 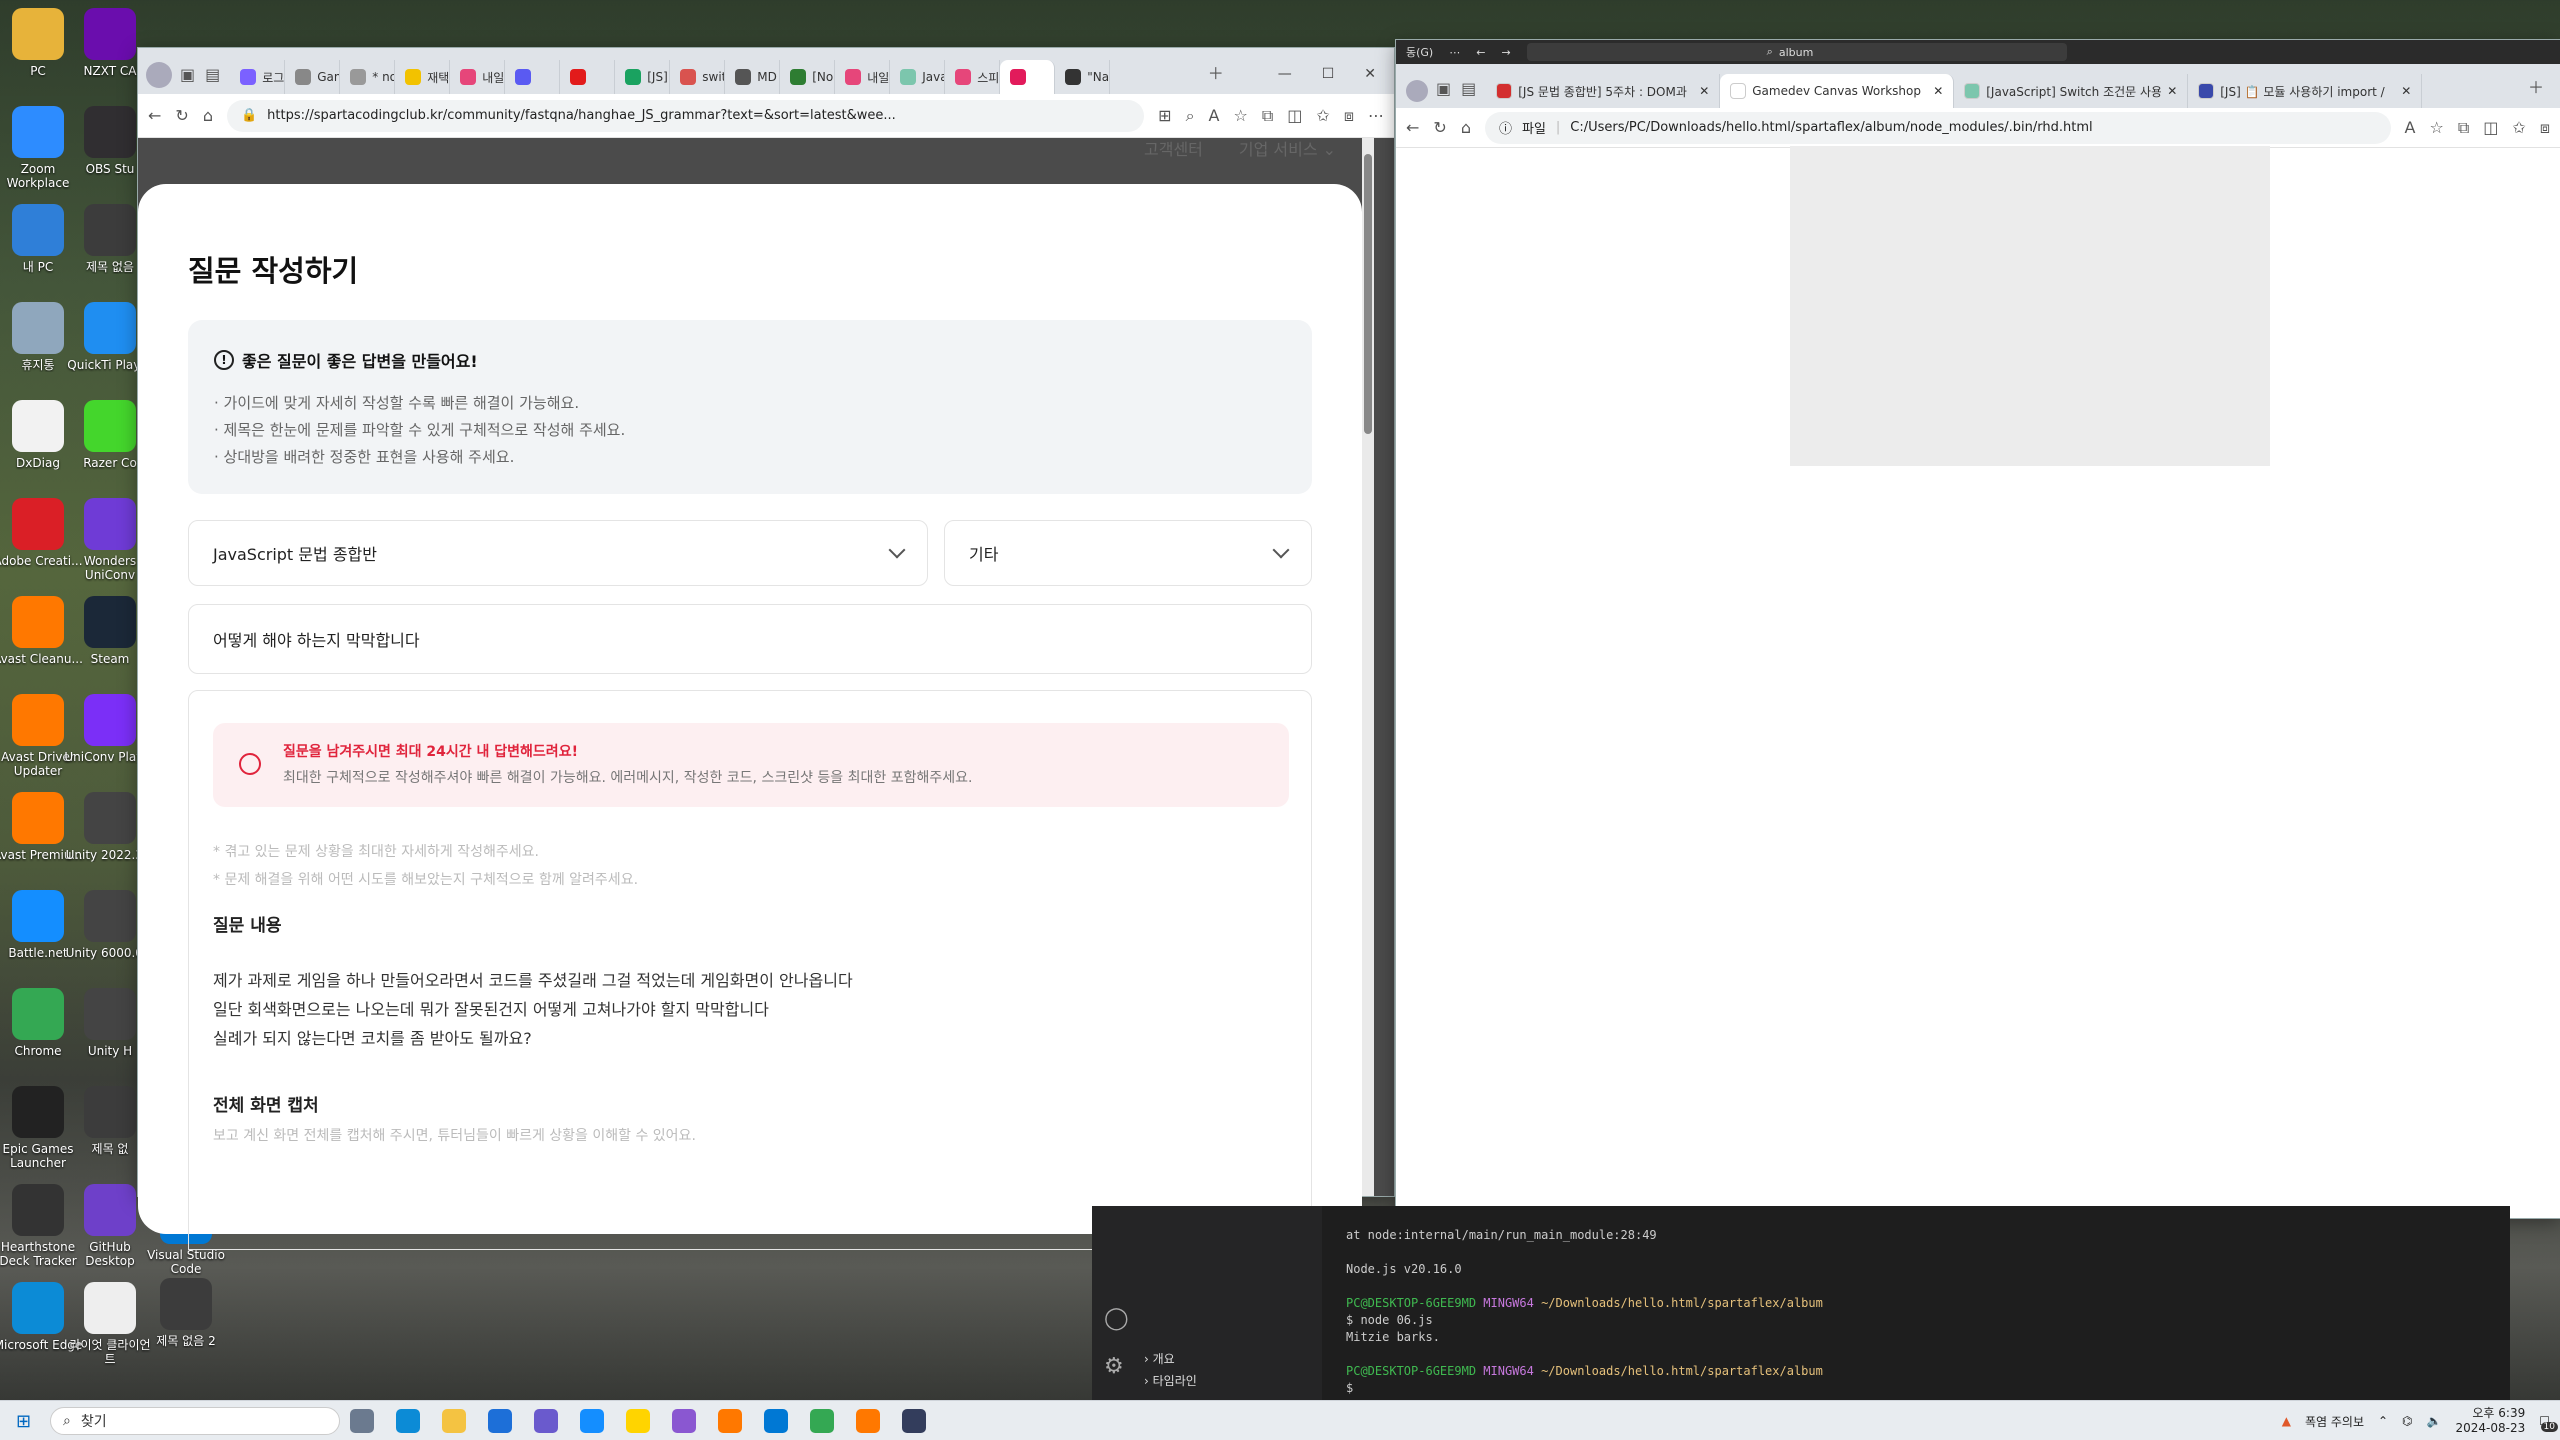 What do you see at coordinates (1083, 77) in the screenshot?
I see `browser-tab: "Na` at bounding box center [1083, 77].